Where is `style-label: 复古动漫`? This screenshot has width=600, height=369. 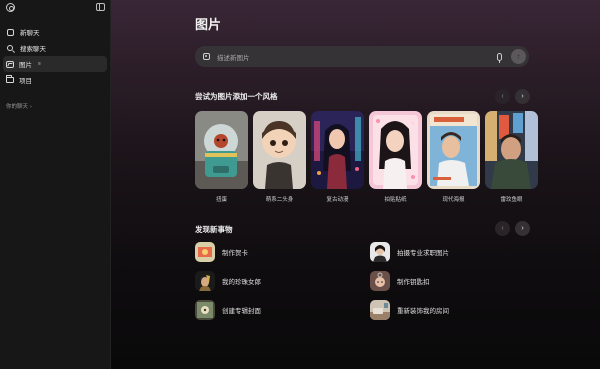
style-label: 复古动漫 is located at coordinates (337, 200).